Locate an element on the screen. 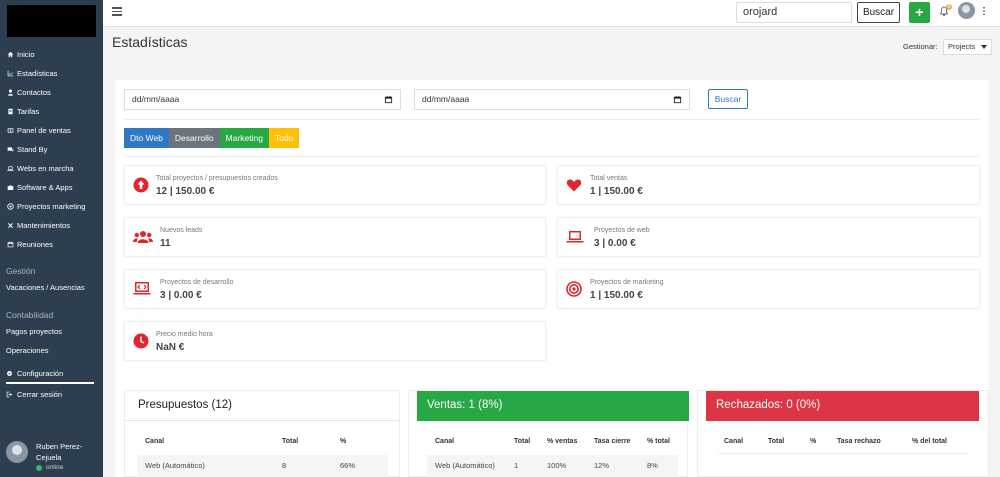 This screenshot has height=477, width=1000. user-profile: Ruben Perez- Cejuela online is located at coordinates (44, 456).